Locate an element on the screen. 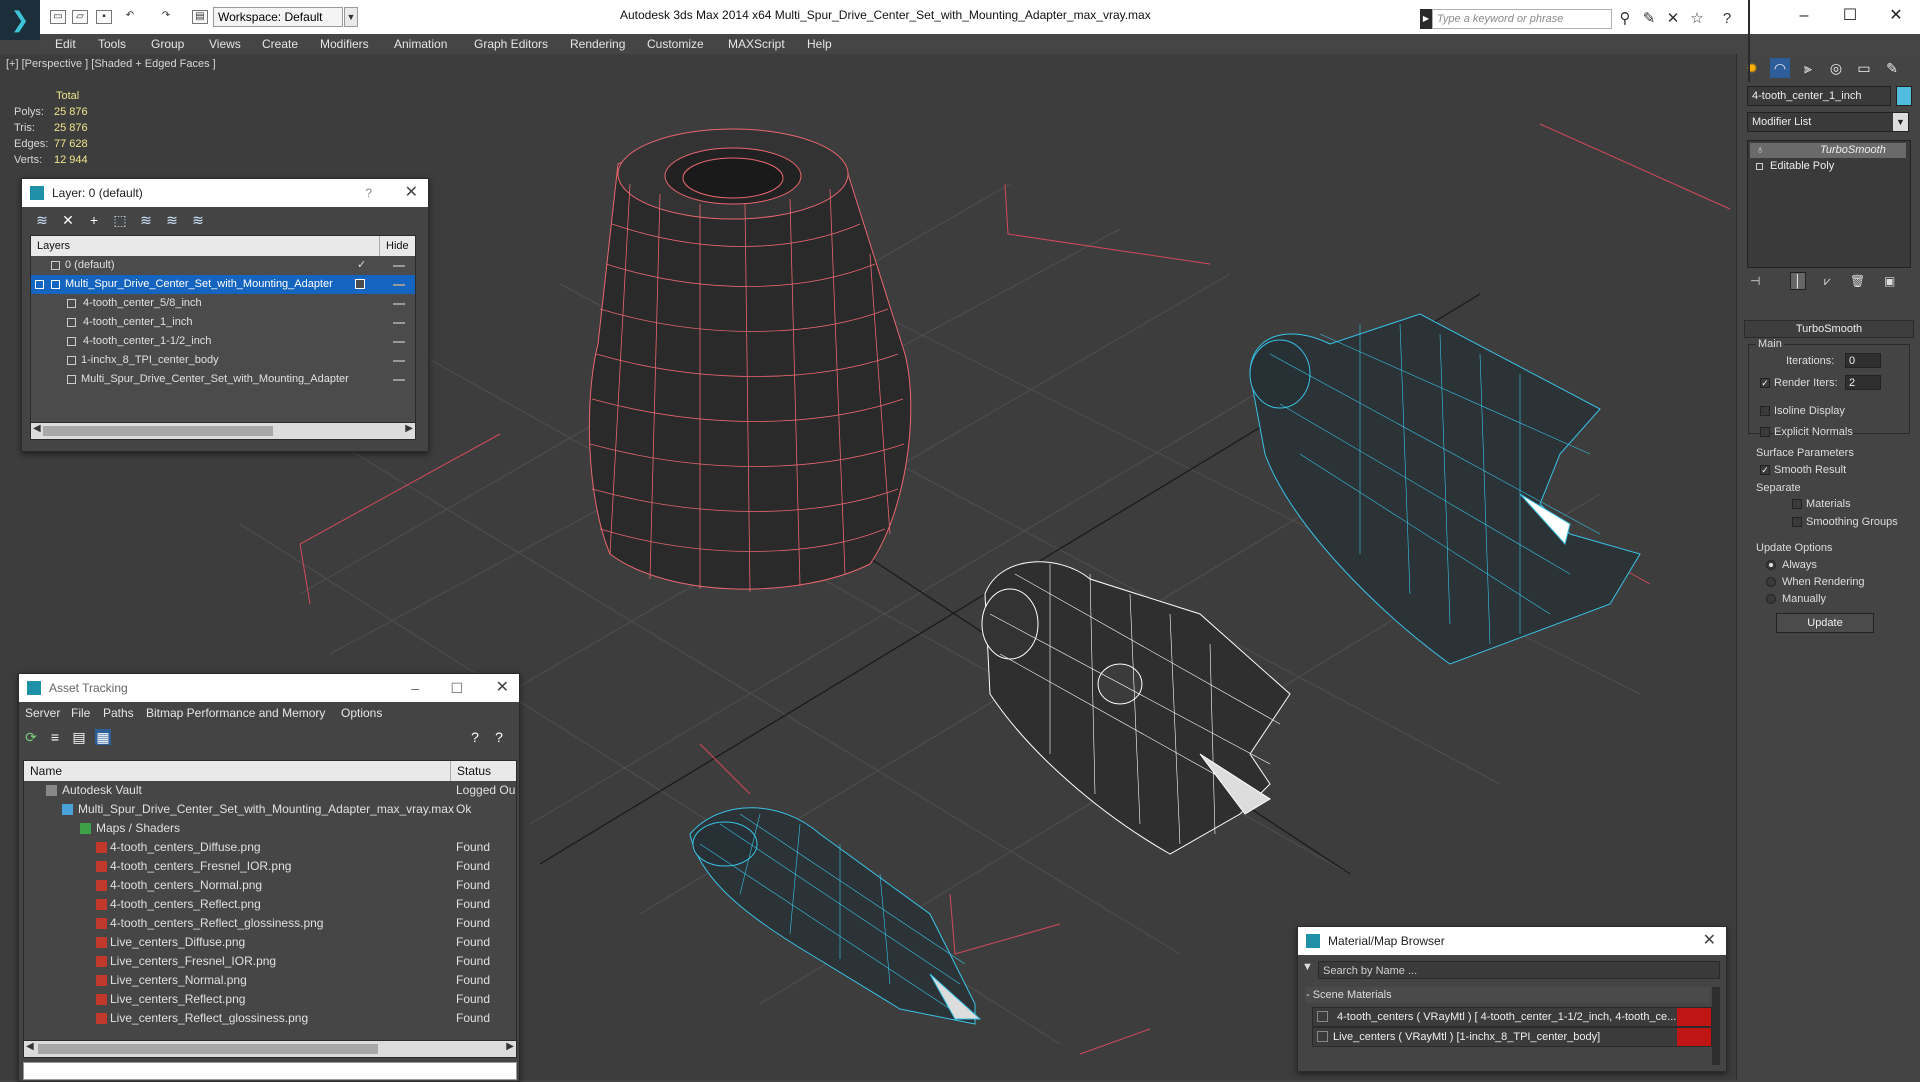 This screenshot has height=1082, width=1920. when-rendering-radio is located at coordinates (1771, 582).